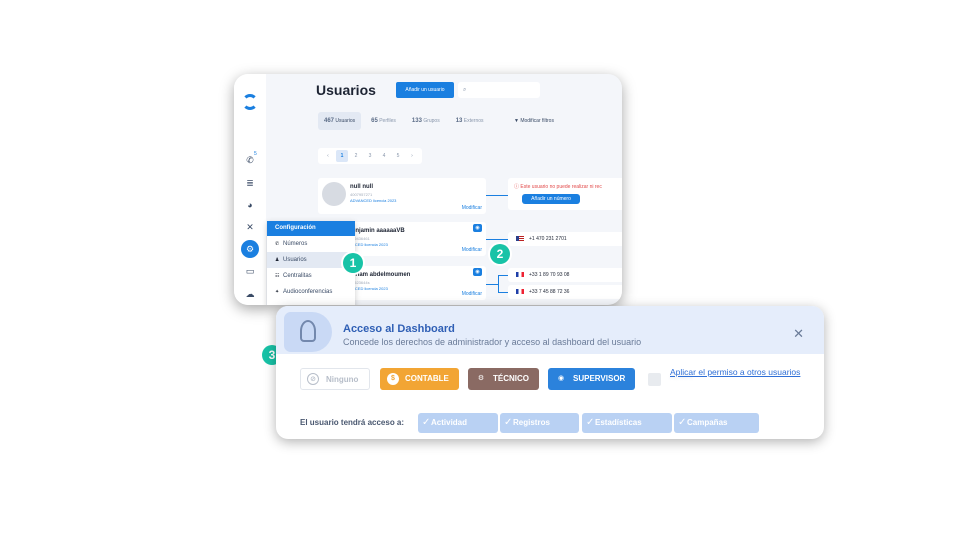 This screenshot has width=960, height=540. What do you see at coordinates (334, 194) in the screenshot?
I see `avatar` at bounding box center [334, 194].